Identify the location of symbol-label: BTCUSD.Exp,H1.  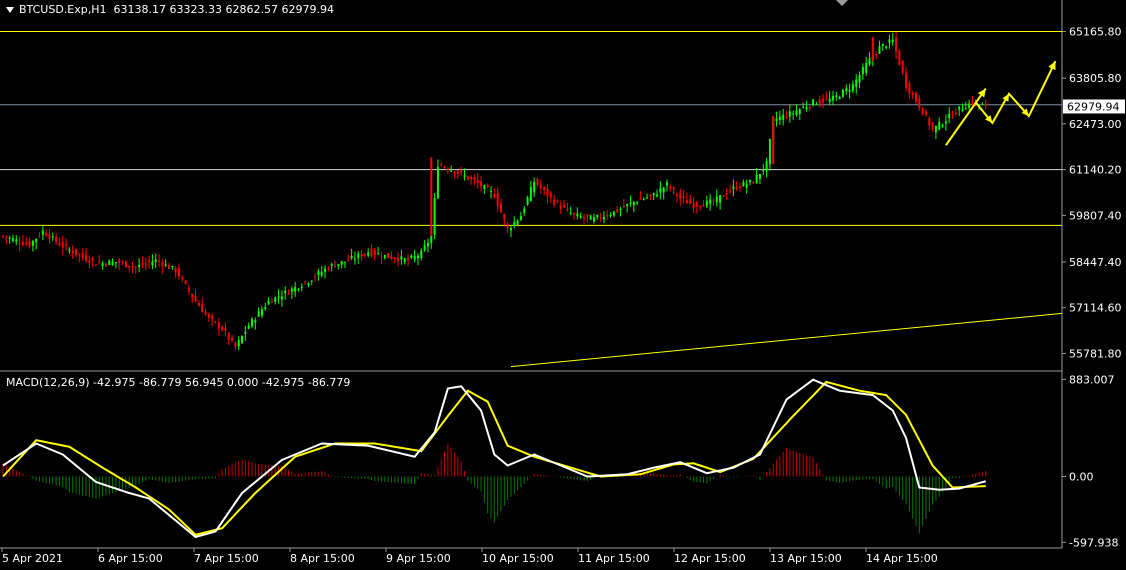
(63, 9).